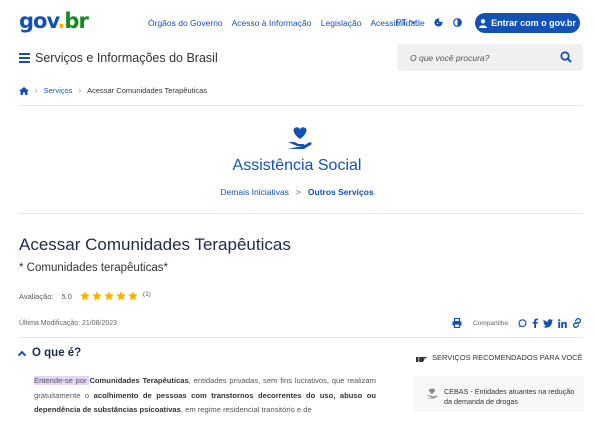  I want to click on home-icon, so click(24, 90).